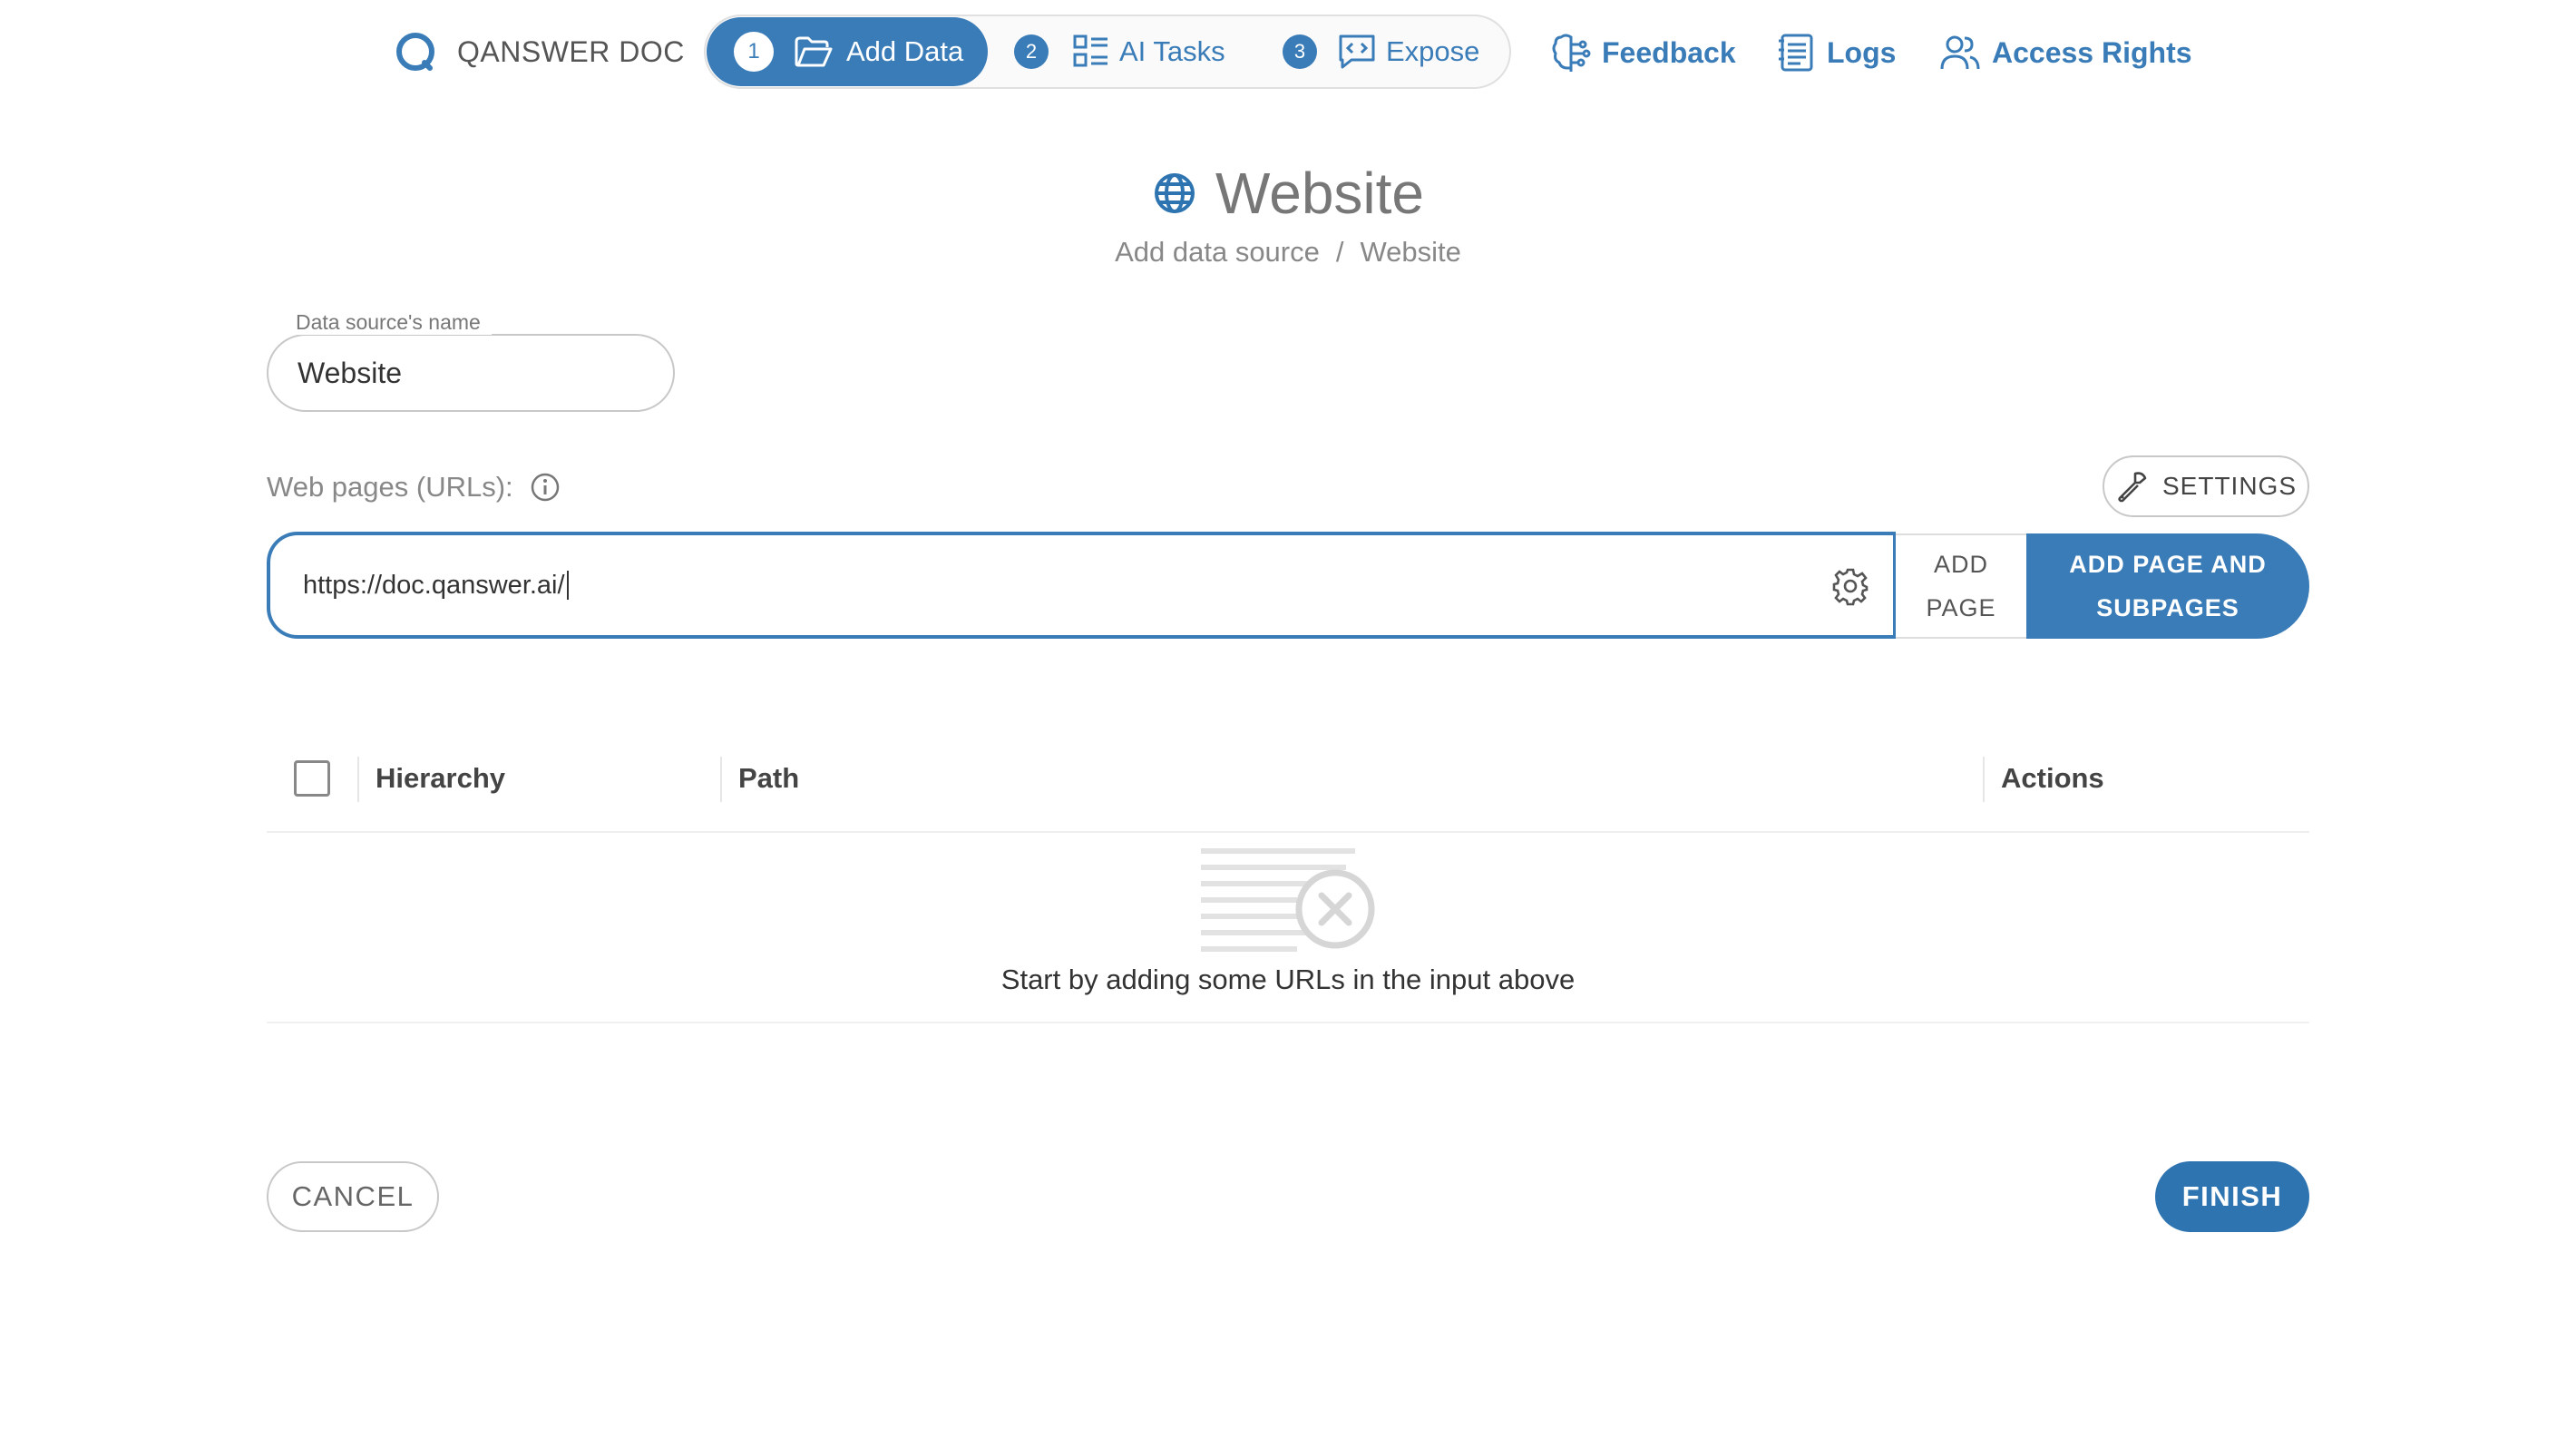 This screenshot has width=2576, height=1448. Describe the element at coordinates (905, 51) in the screenshot. I see `step-label: Add Data` at that location.